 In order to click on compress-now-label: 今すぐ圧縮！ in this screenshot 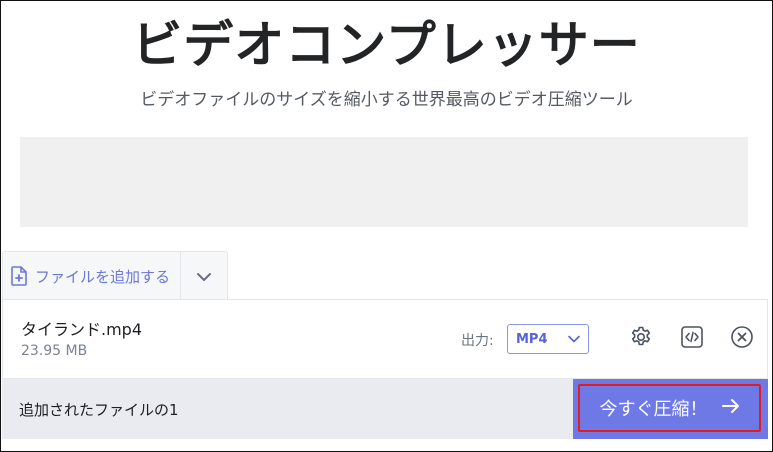, I will do `click(653, 409)`.